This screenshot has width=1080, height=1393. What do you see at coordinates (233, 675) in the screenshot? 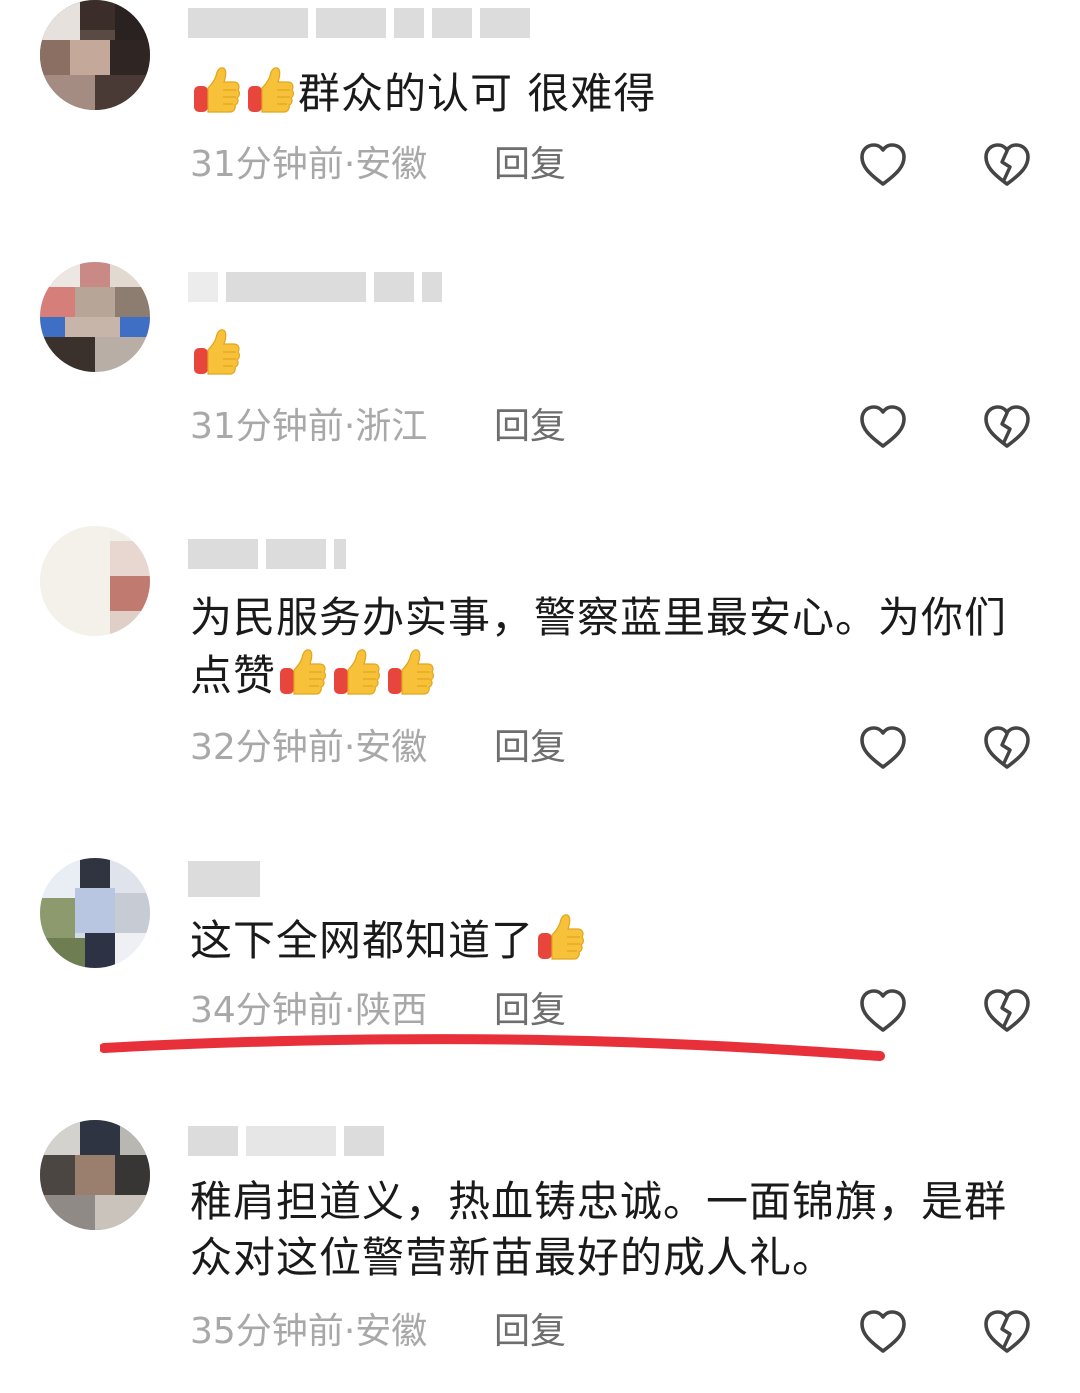
I see `comment-body-line2: 点赞` at bounding box center [233, 675].